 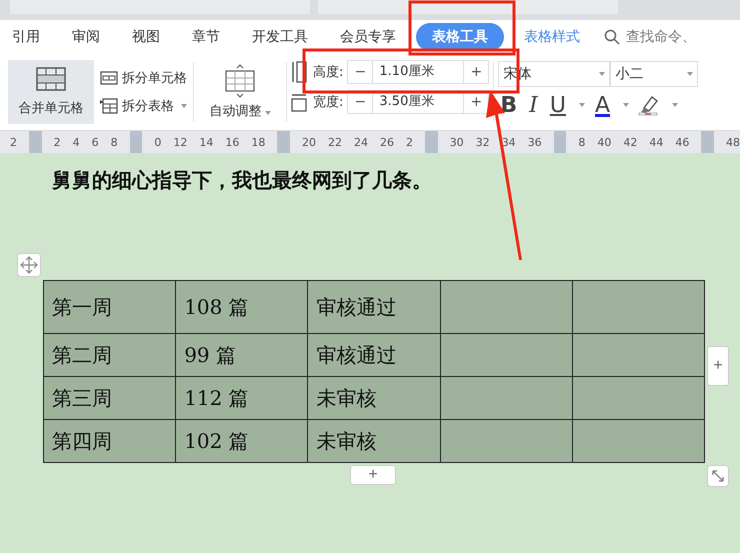 What do you see at coordinates (206, 142) in the screenshot?
I see `ruler-number: 14` at bounding box center [206, 142].